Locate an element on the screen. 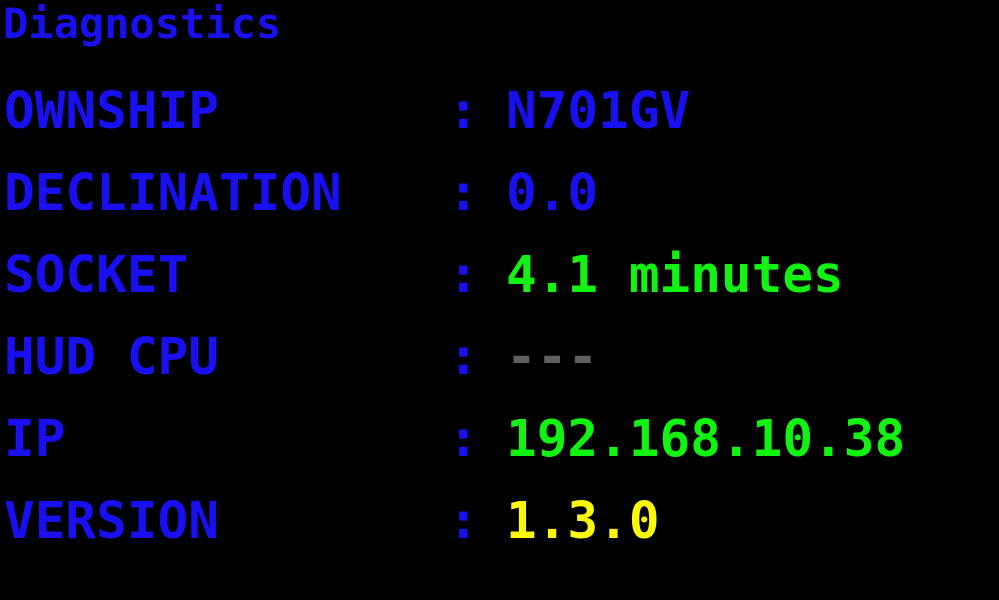 The image size is (999, 600). diagnostics-row-version: VERSION:1.3.0 is located at coordinates (499, 533).